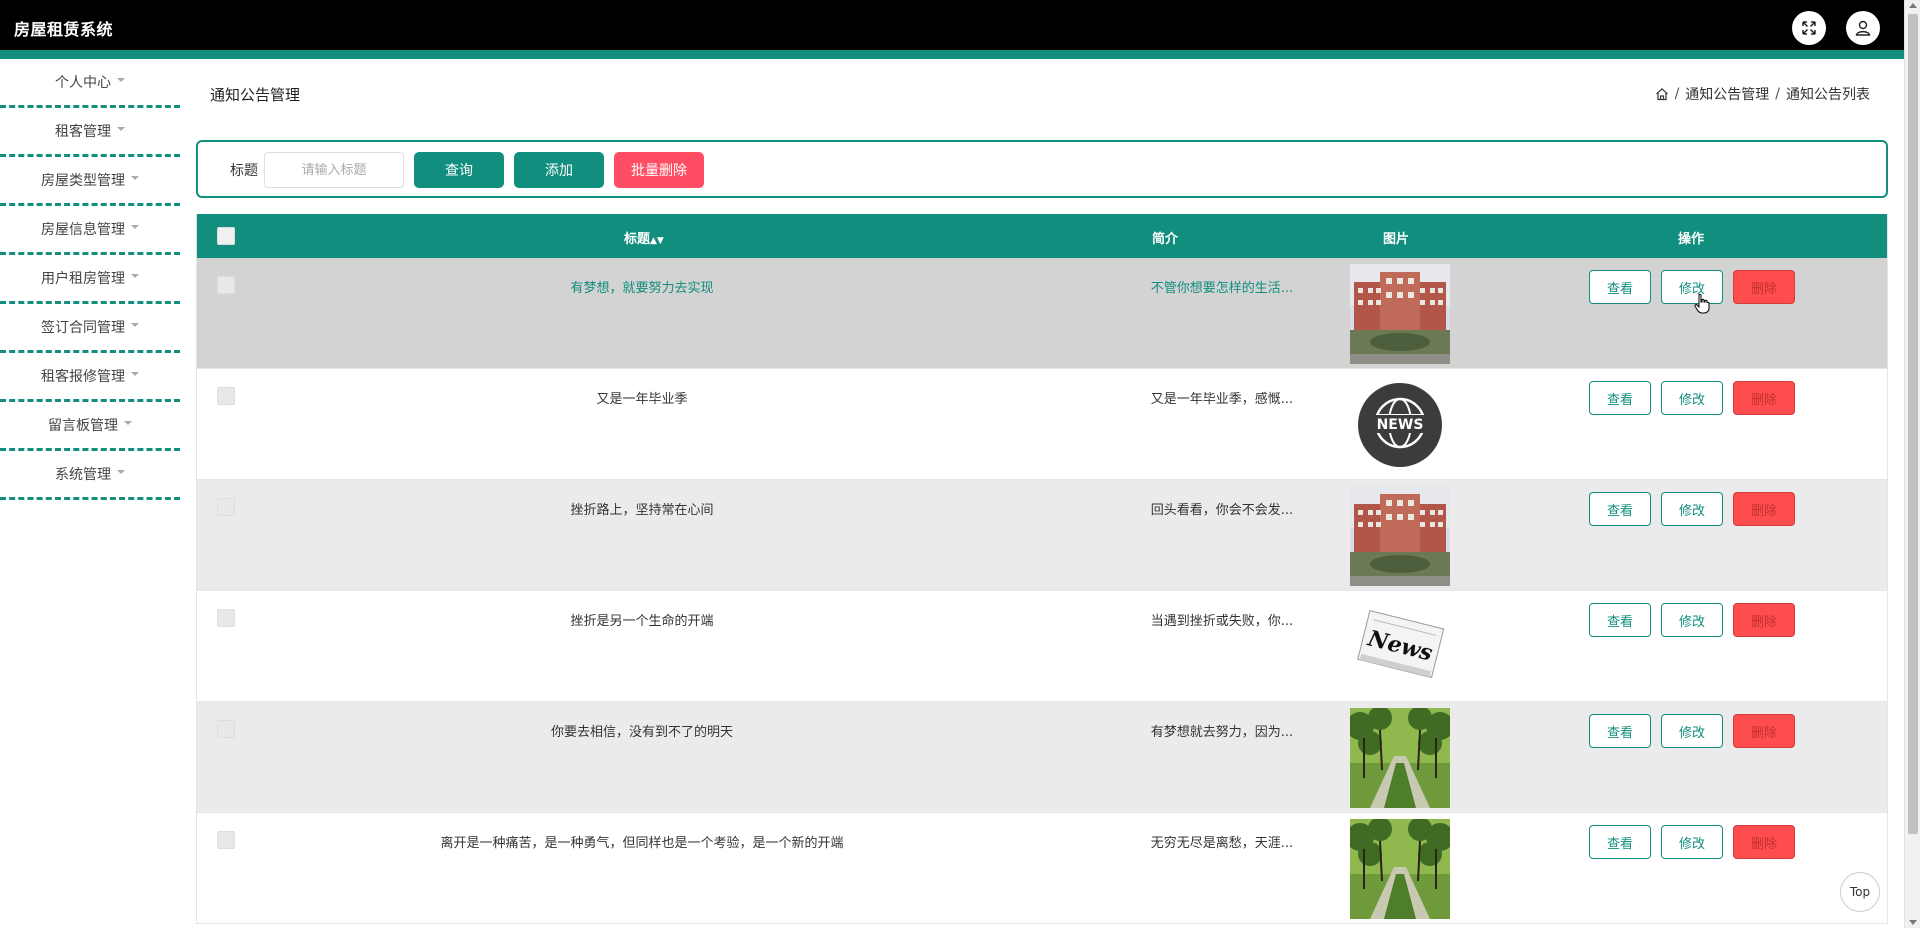  What do you see at coordinates (642, 510) in the screenshot?
I see `row-title: 挫折路上，坚持常在心间` at bounding box center [642, 510].